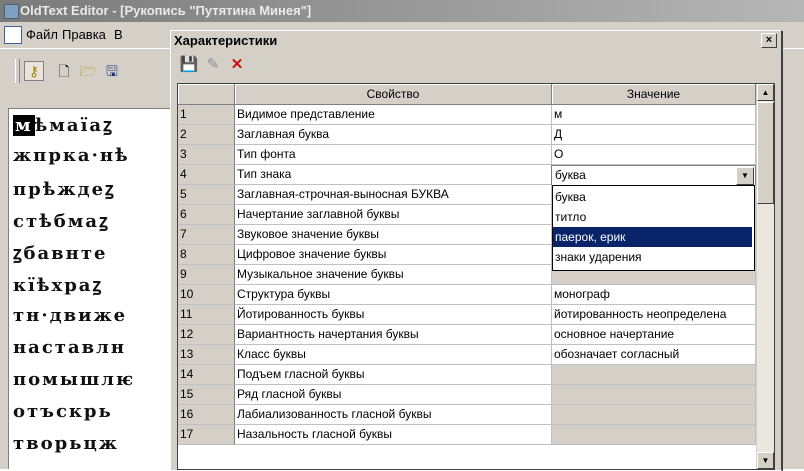  Describe the element at coordinates (570, 175) in the screenshot. I see `combobox-value: буква` at that location.